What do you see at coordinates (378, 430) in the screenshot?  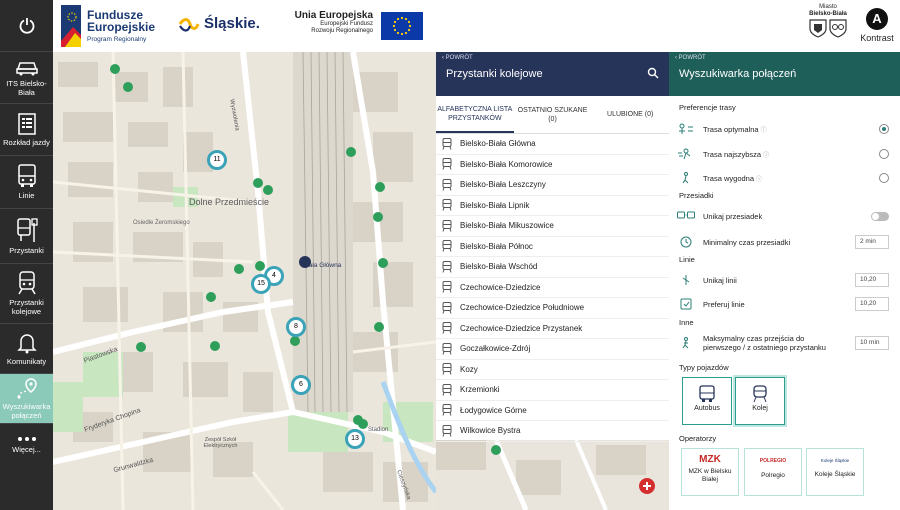 I see `map-label: Stadion` at bounding box center [378, 430].